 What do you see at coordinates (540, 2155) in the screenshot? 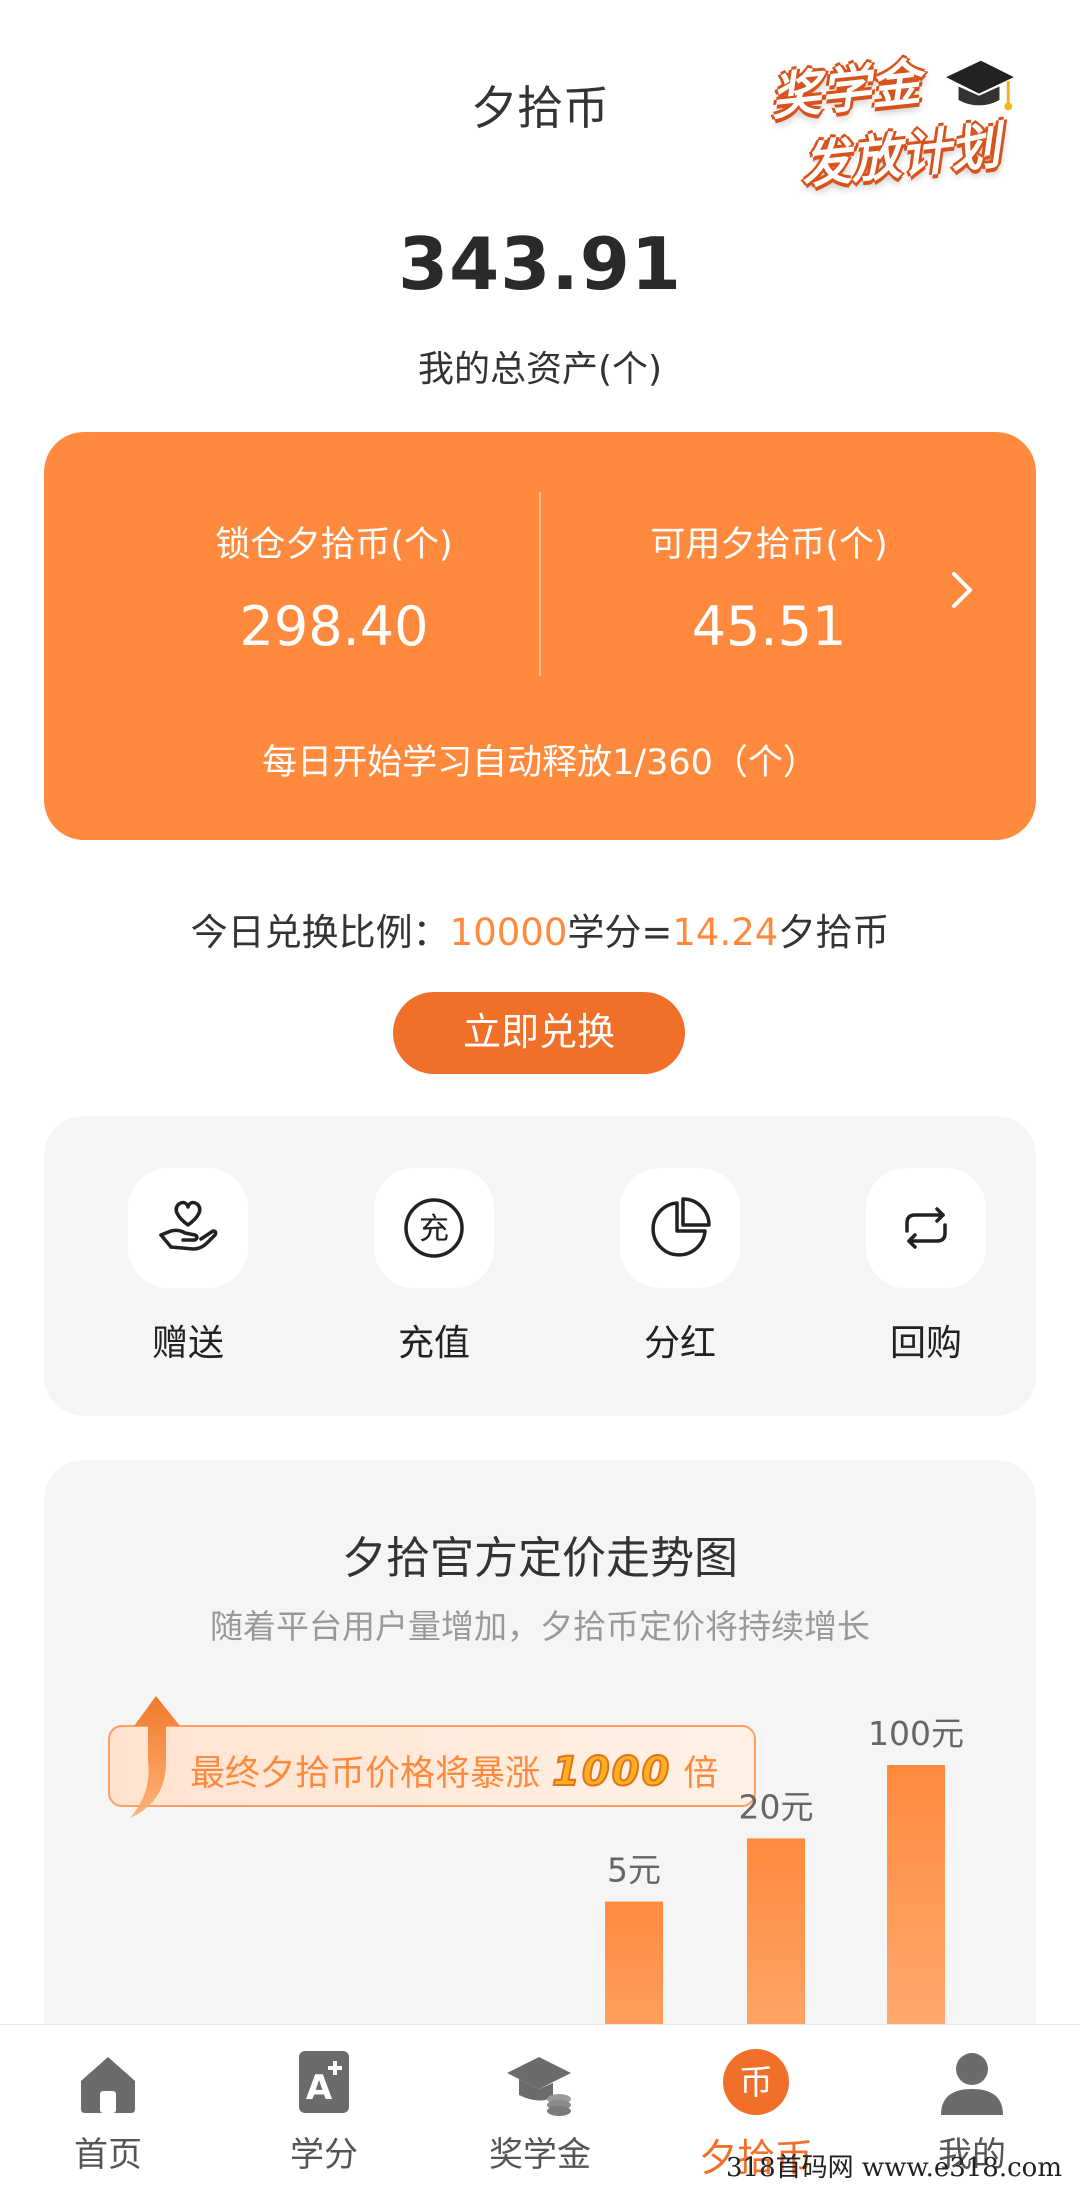
I see `tab-label: 奖学金` at bounding box center [540, 2155].